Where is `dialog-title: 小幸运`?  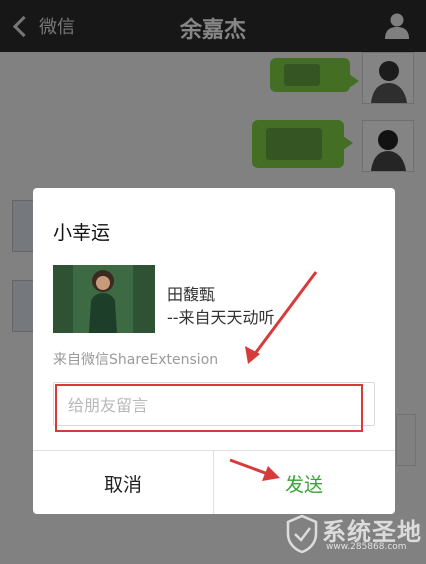 dialog-title: 小幸运 is located at coordinates (82, 233).